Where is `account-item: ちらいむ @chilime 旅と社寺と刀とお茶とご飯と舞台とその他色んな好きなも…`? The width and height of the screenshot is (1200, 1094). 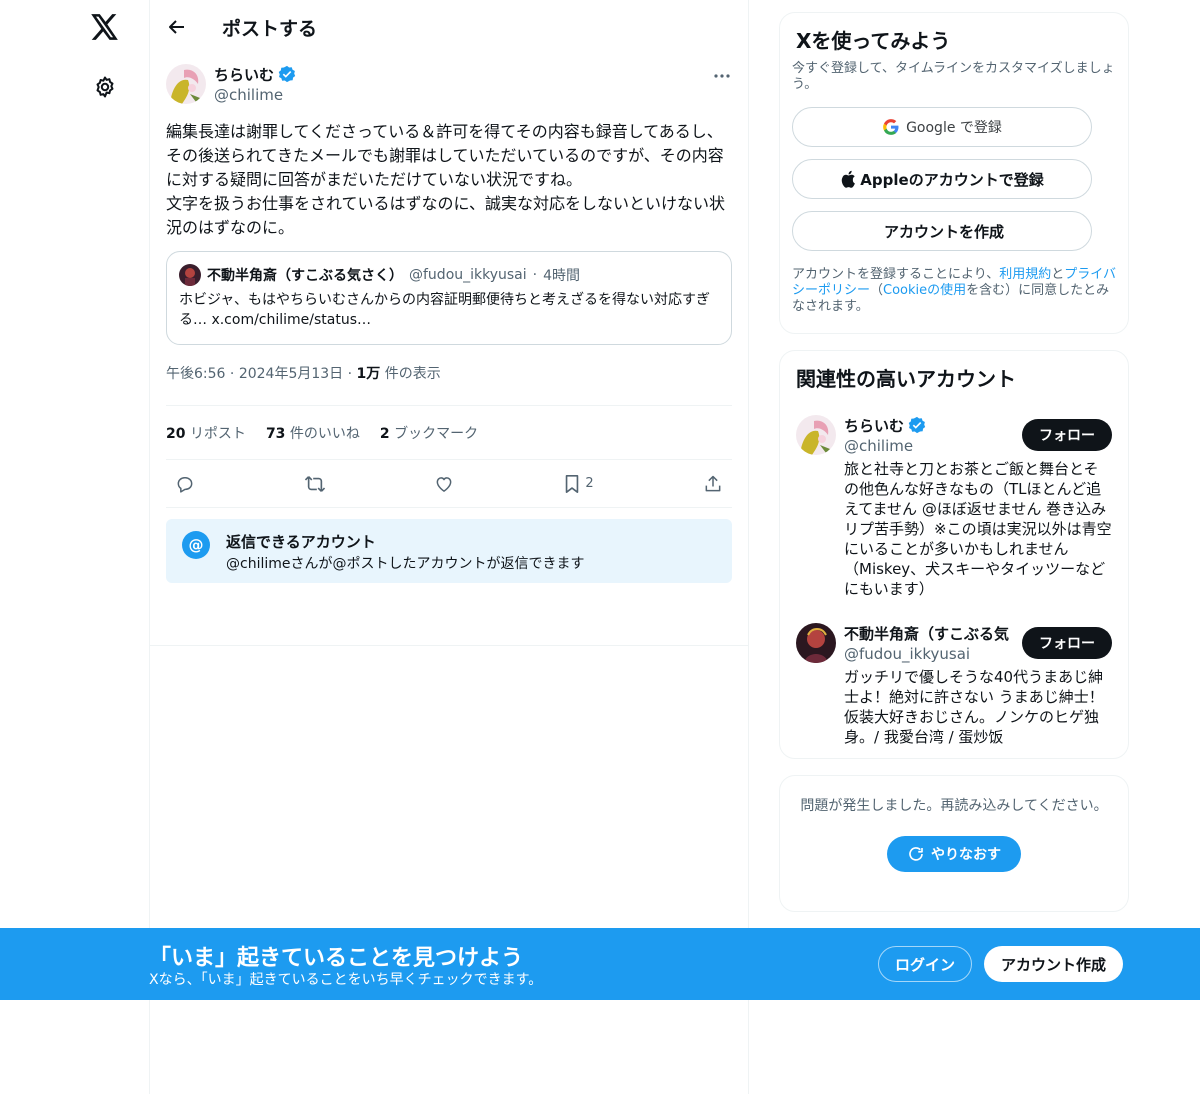
account-item: ちらいむ @chilime 旅と社寺と刀とお茶とご飯と舞台とその他色んな好きなも… is located at coordinates (954, 507).